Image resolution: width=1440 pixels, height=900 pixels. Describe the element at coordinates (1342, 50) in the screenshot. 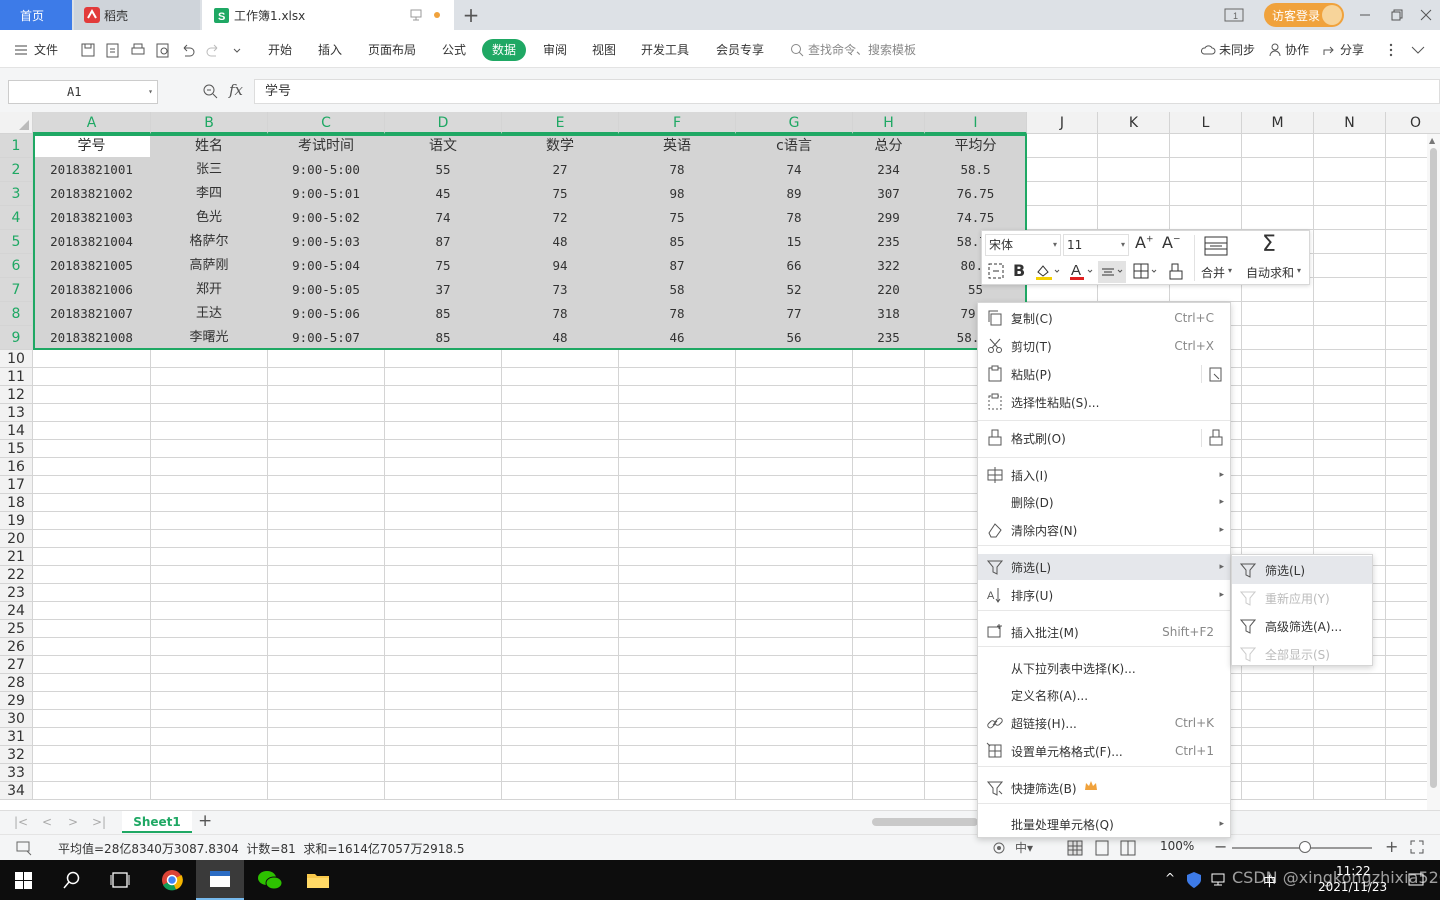

I see `share-button: 分享` at that location.